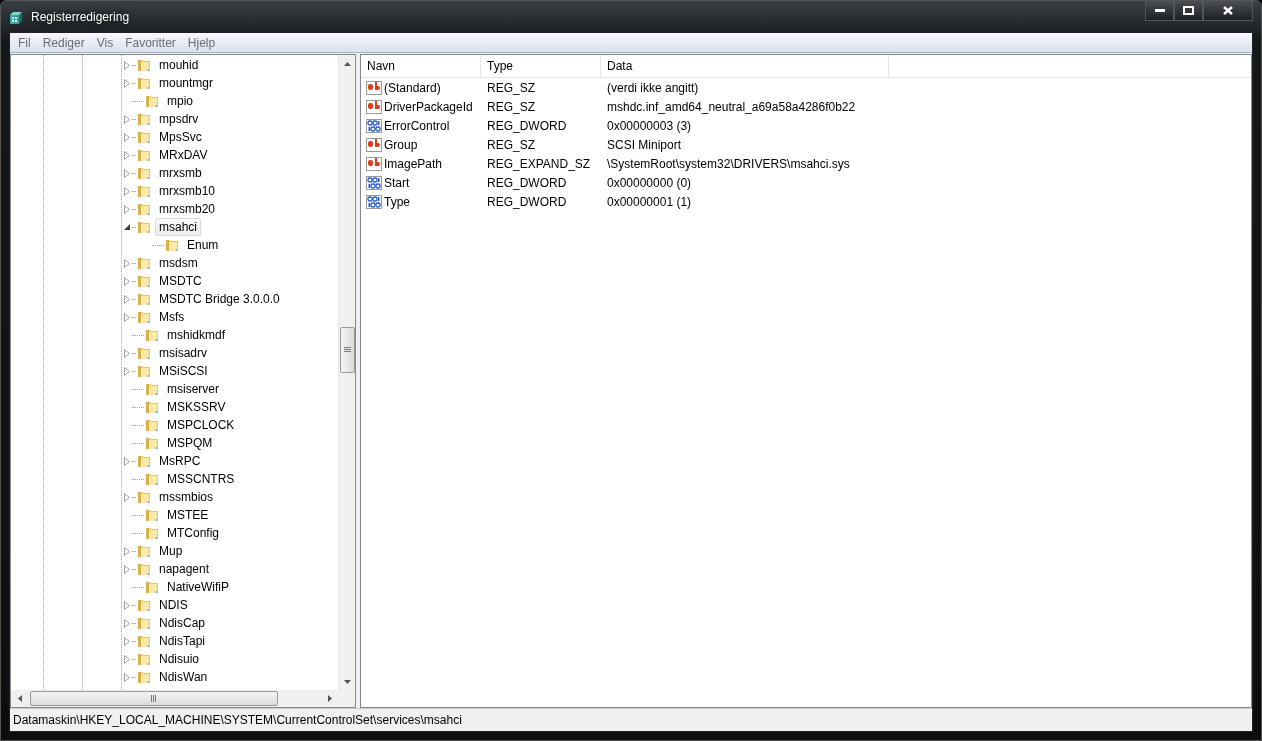 The image size is (1262, 741). Describe the element at coordinates (186, 83) in the screenshot. I see `tree-node: mountmgr` at that location.